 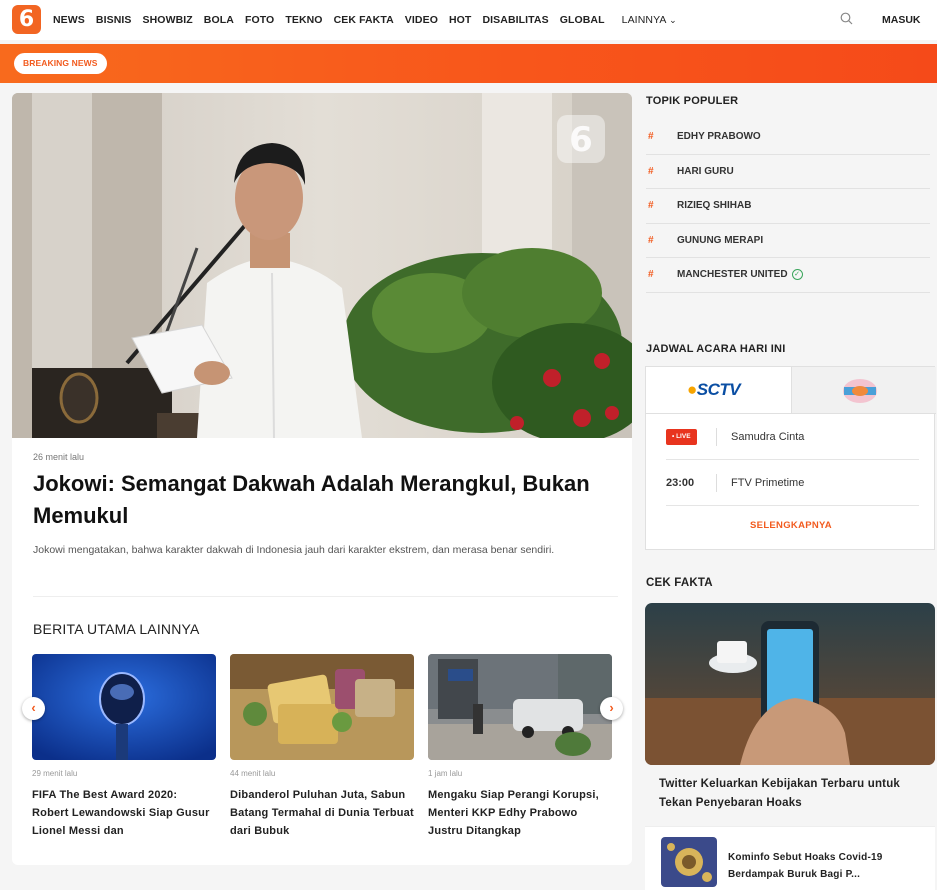 I want to click on fact-check-thumbnail, so click(x=689, y=862).